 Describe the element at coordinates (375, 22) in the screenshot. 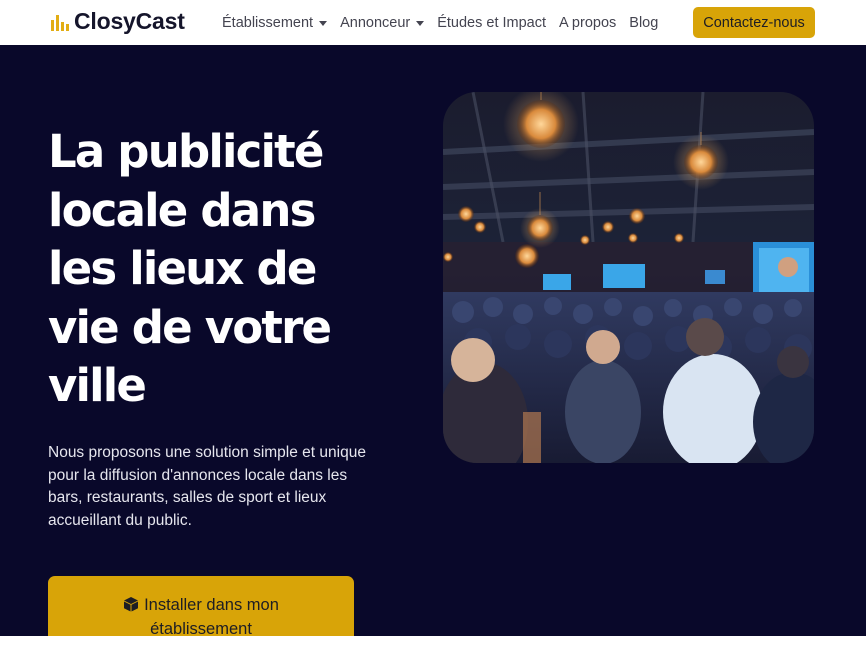

I see `nav-item-label: Annonceur` at that location.